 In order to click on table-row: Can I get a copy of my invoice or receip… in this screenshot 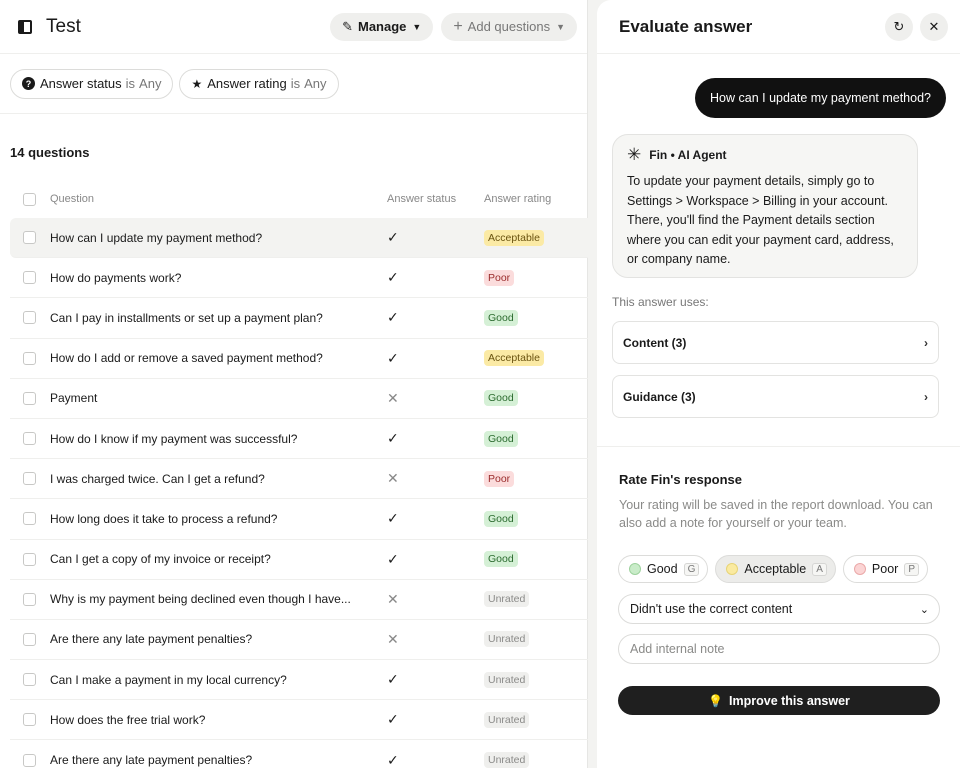, I will do `click(299, 560)`.